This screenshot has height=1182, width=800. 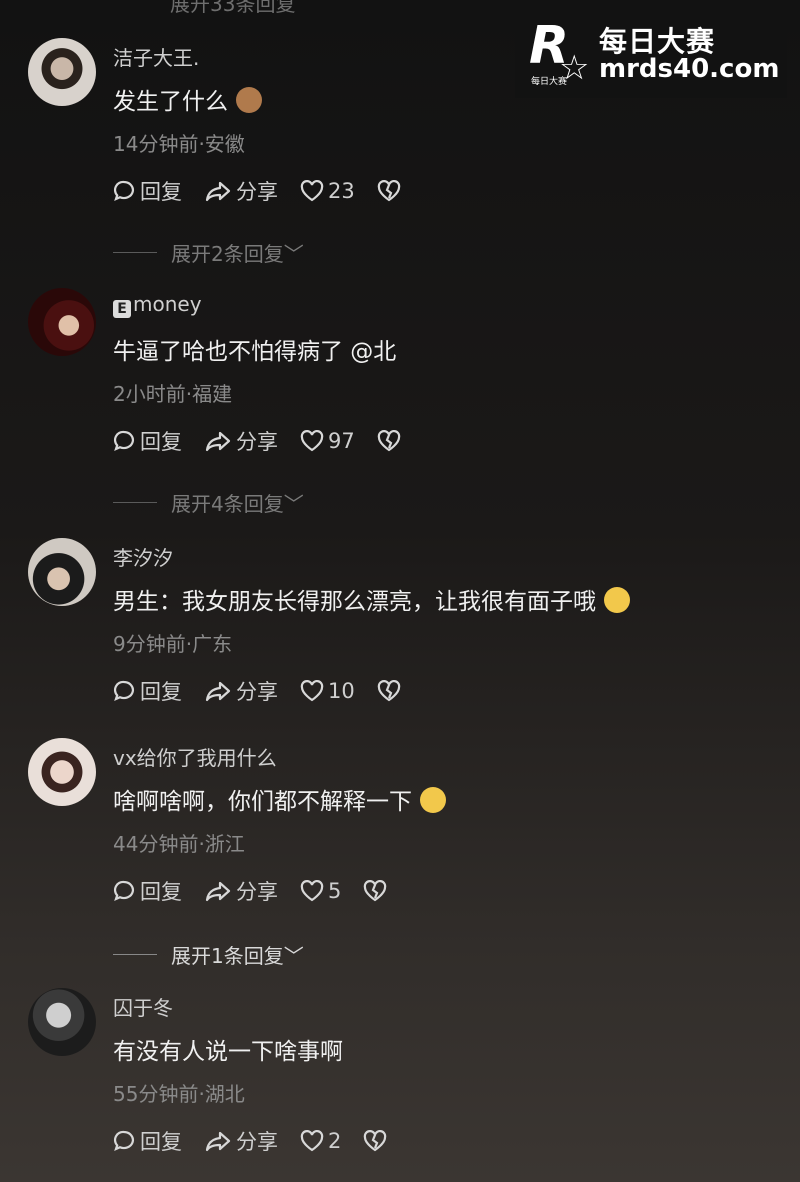 I want to click on username-text: money, so click(x=167, y=304).